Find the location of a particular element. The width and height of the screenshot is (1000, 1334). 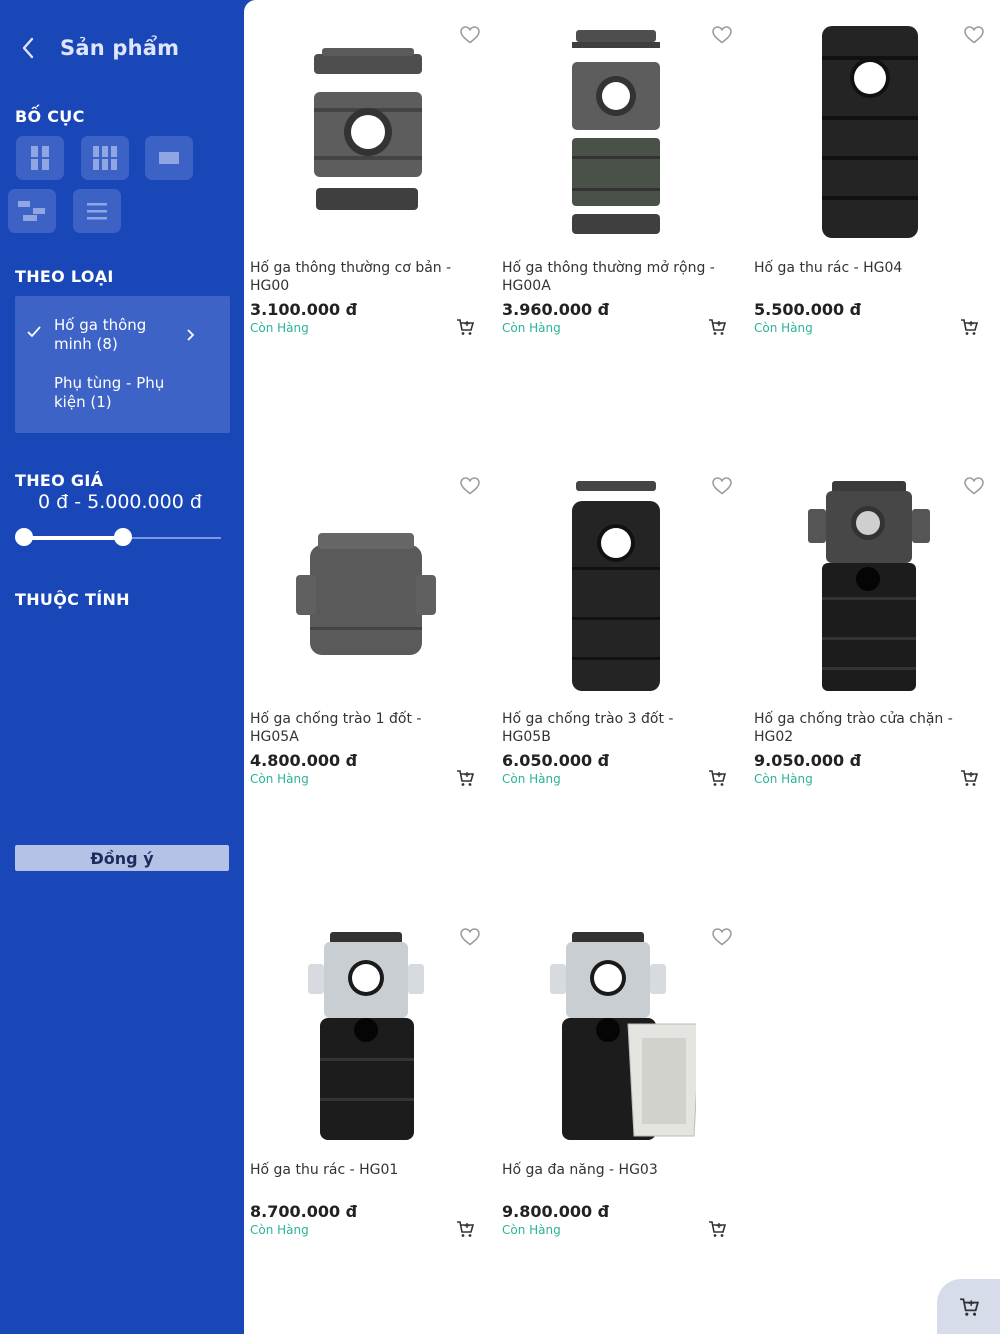

category-item-smart-manhole: Hố ga thông minh (8) is located at coordinates (122, 336).